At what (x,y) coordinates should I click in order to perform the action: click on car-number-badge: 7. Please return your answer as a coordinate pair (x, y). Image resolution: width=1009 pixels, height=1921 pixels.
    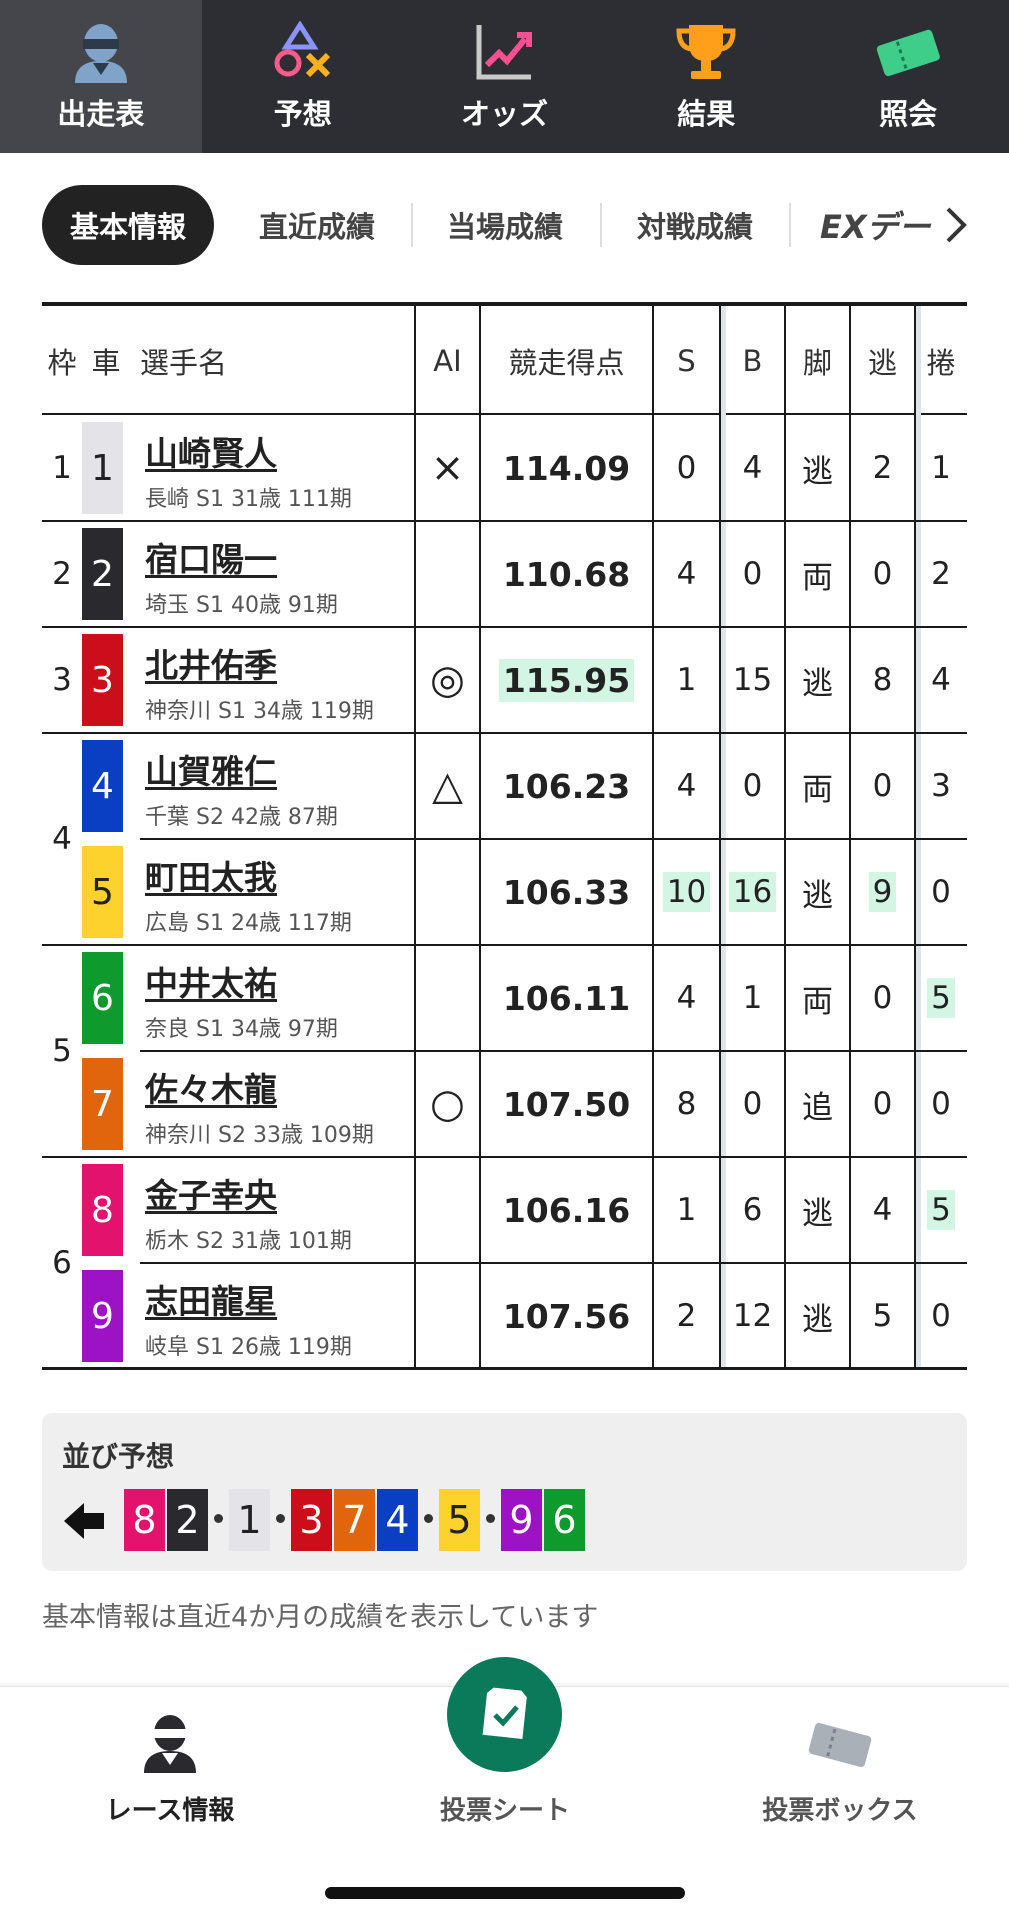
    Looking at the image, I should click on (102, 1104).